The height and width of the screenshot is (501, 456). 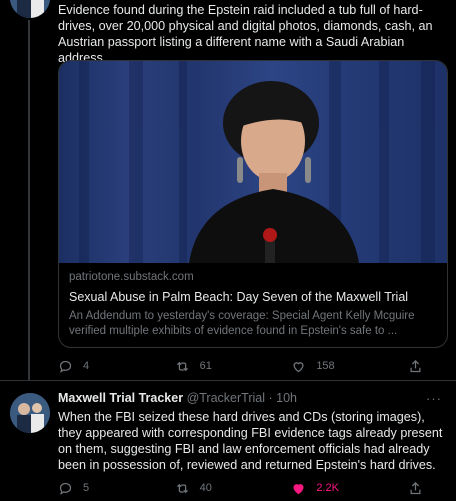 I want to click on display-name: Maxwell Trial Tracker, so click(x=120, y=398).